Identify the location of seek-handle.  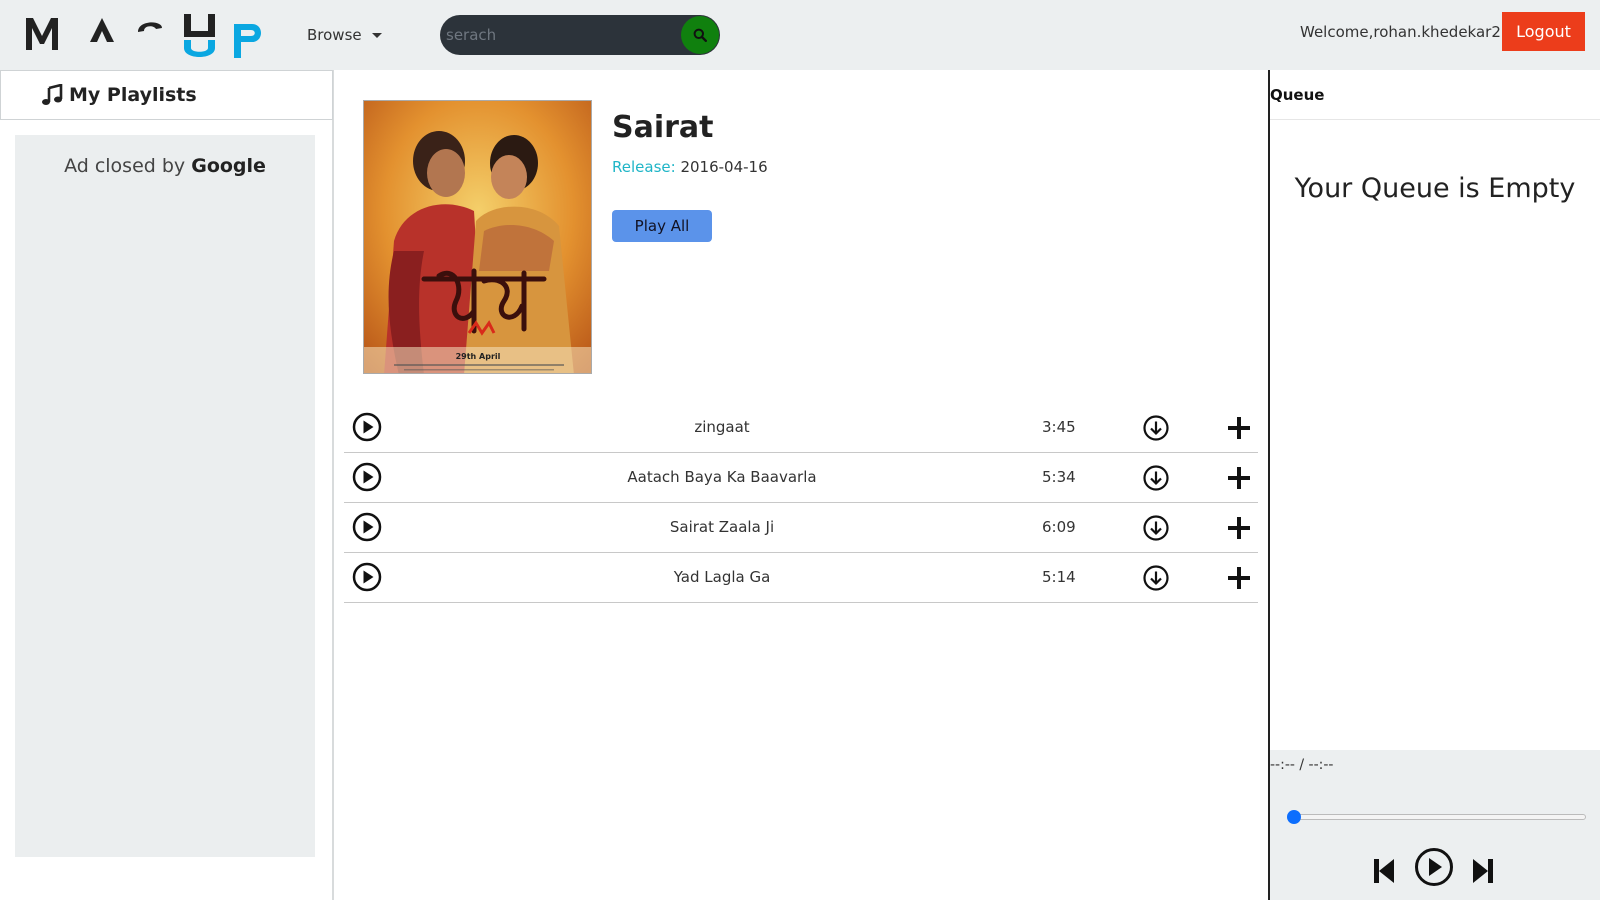
(1294, 817).